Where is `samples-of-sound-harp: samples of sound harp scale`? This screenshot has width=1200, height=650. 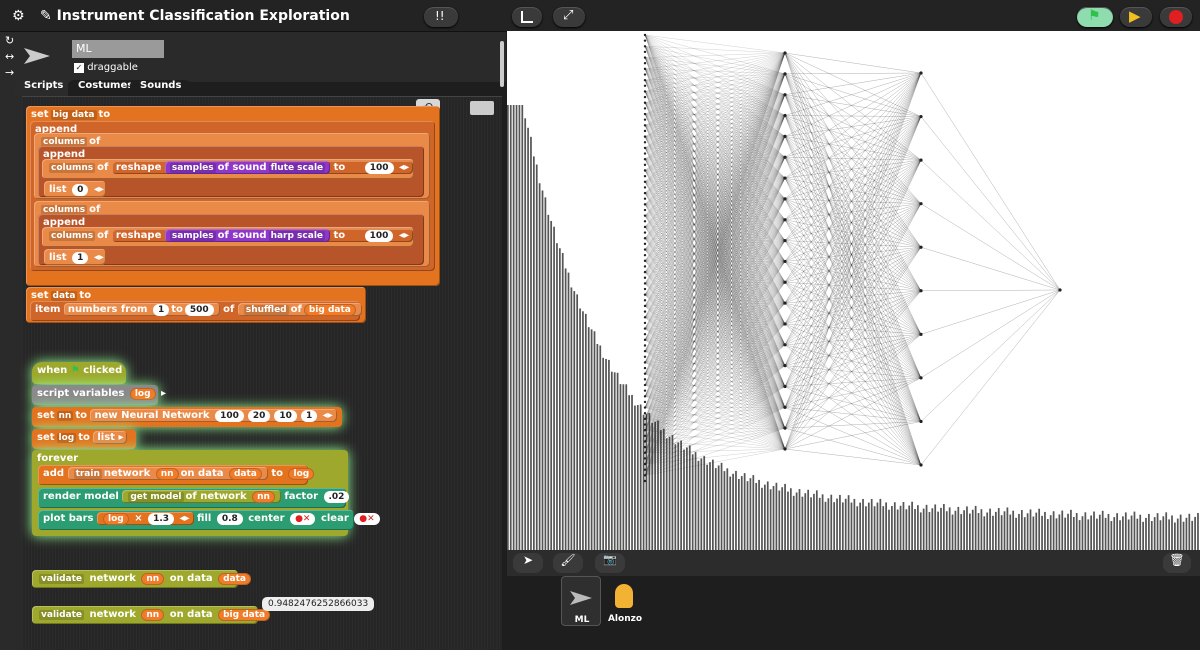 samples-of-sound-harp: samples of sound harp scale is located at coordinates (247, 235).